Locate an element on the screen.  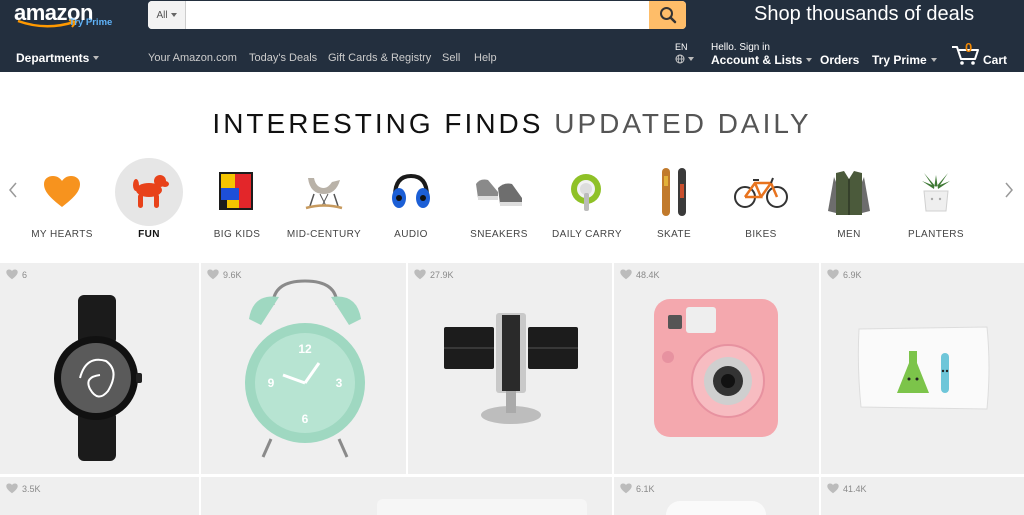
globe-icon is located at coordinates (680, 59).